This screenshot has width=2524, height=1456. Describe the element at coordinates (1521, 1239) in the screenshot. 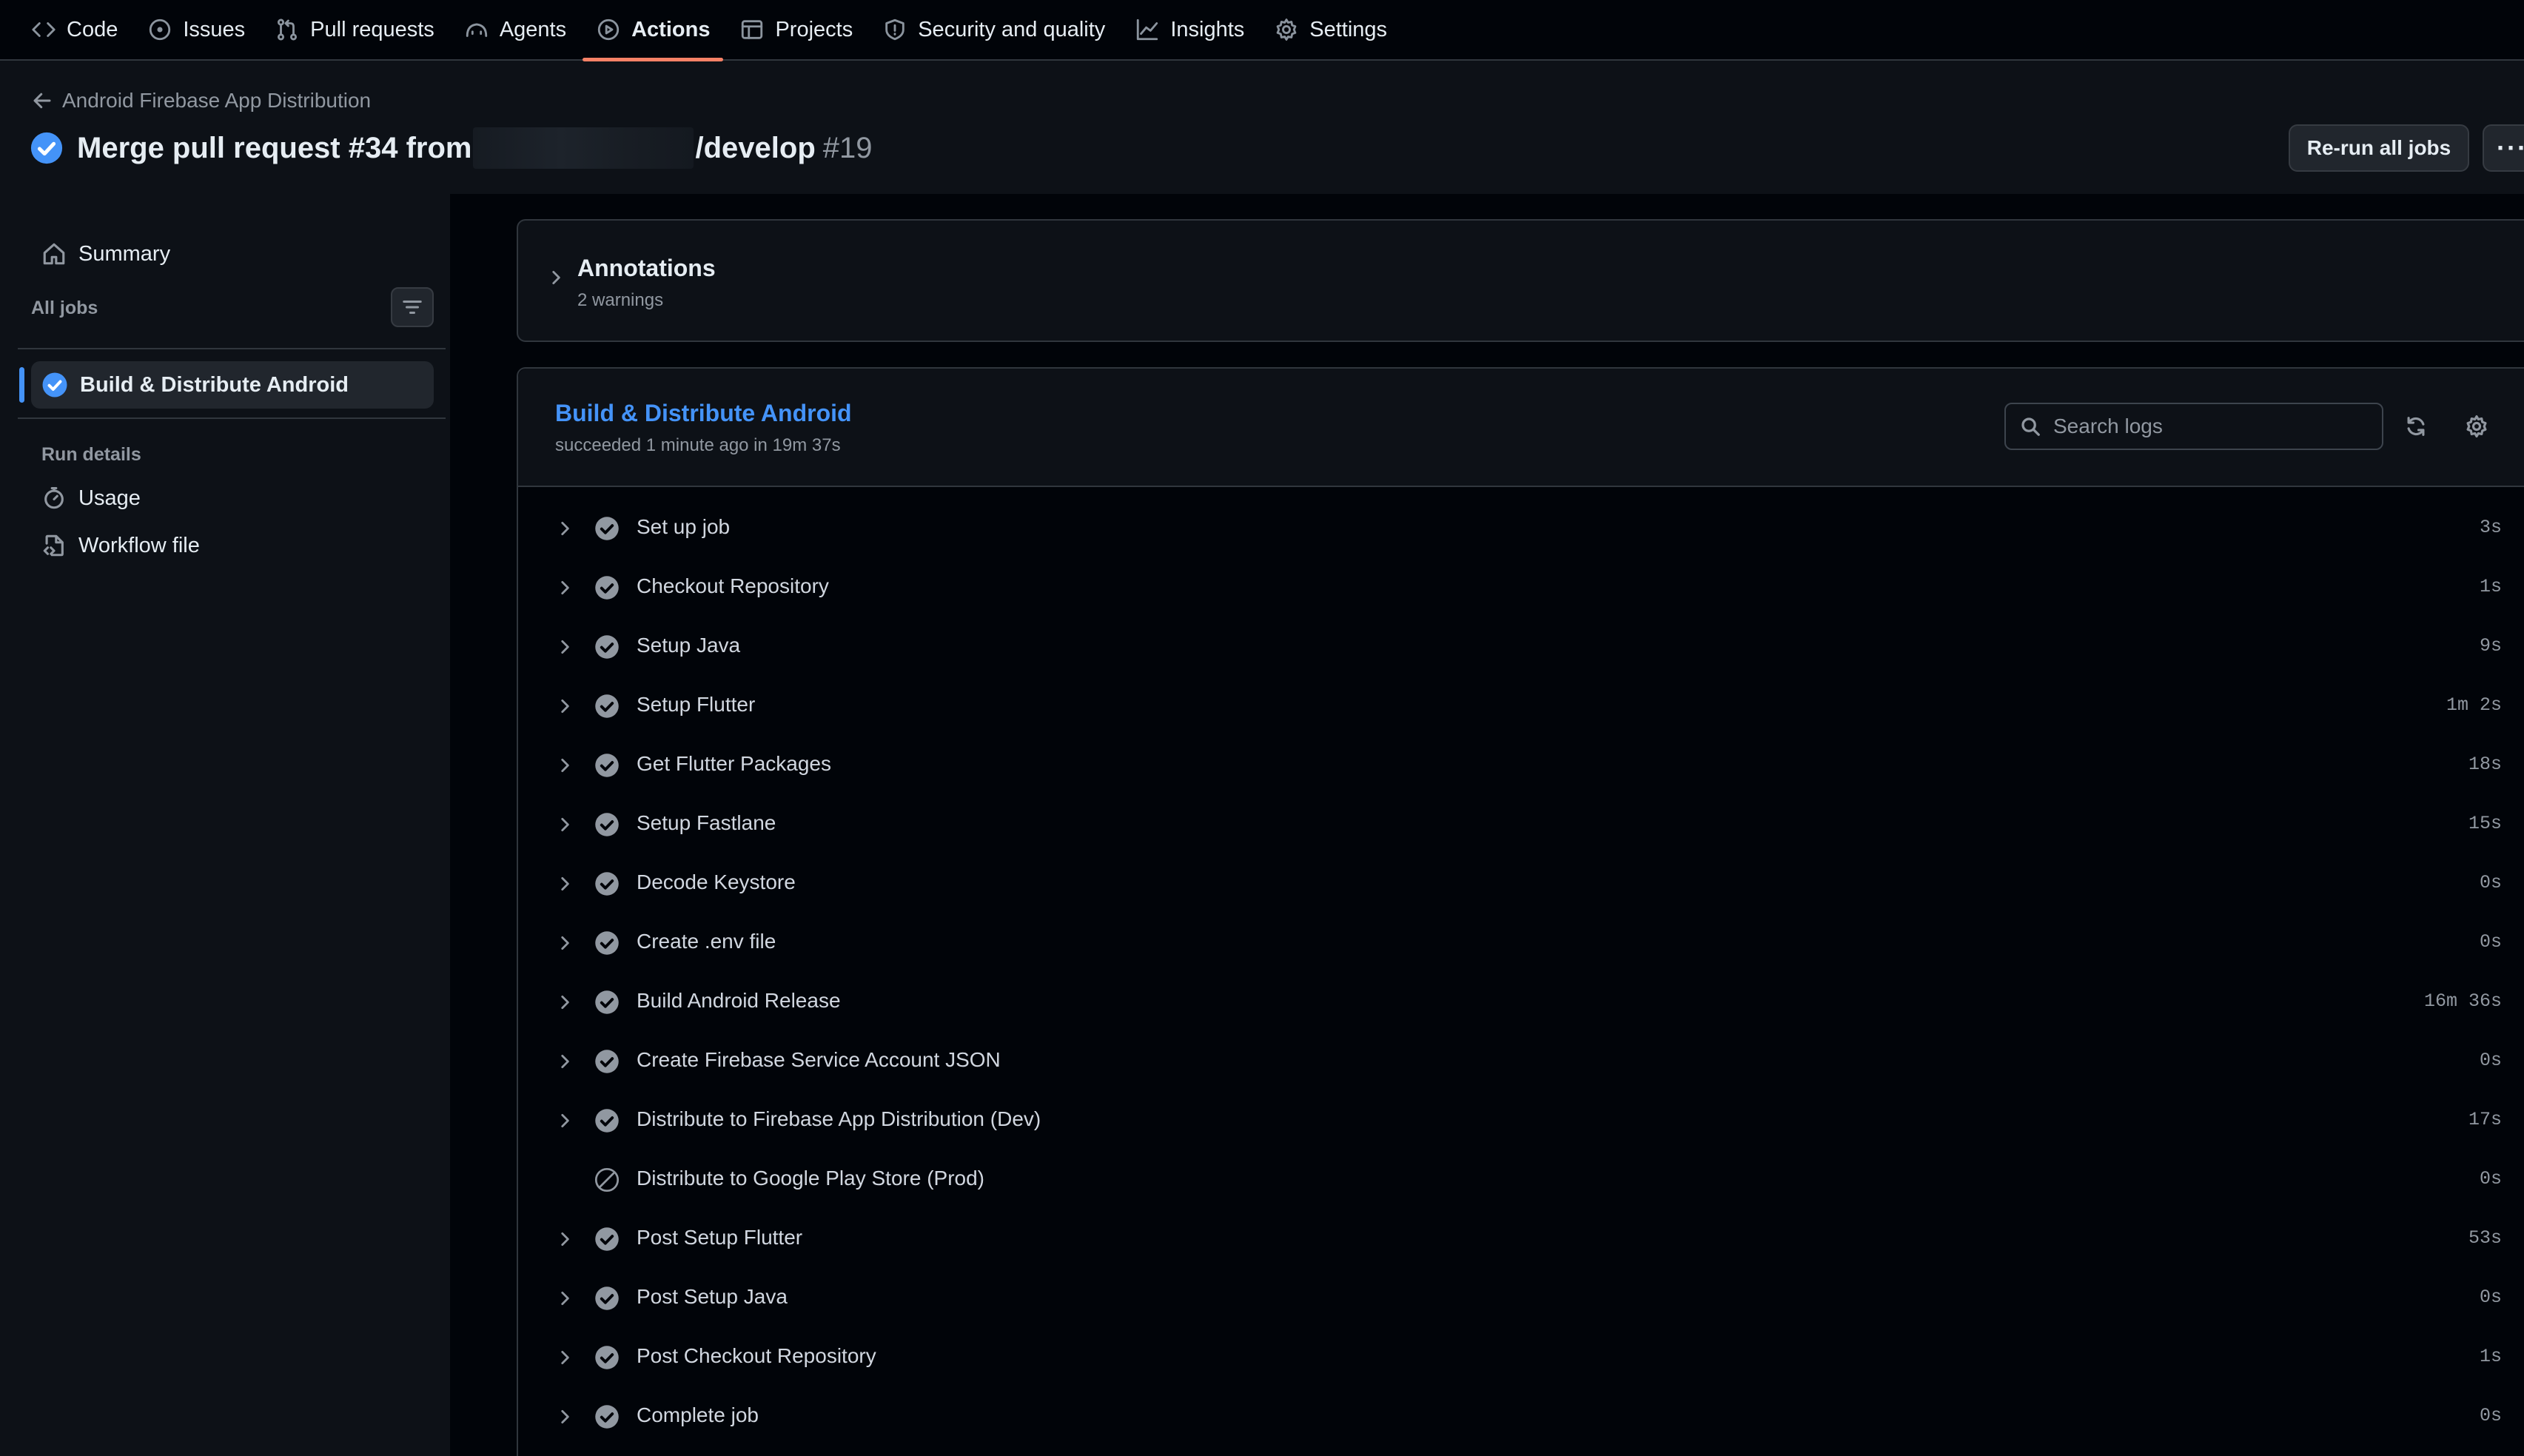

I see `job-step: Post Setup Flutter 53s` at that location.